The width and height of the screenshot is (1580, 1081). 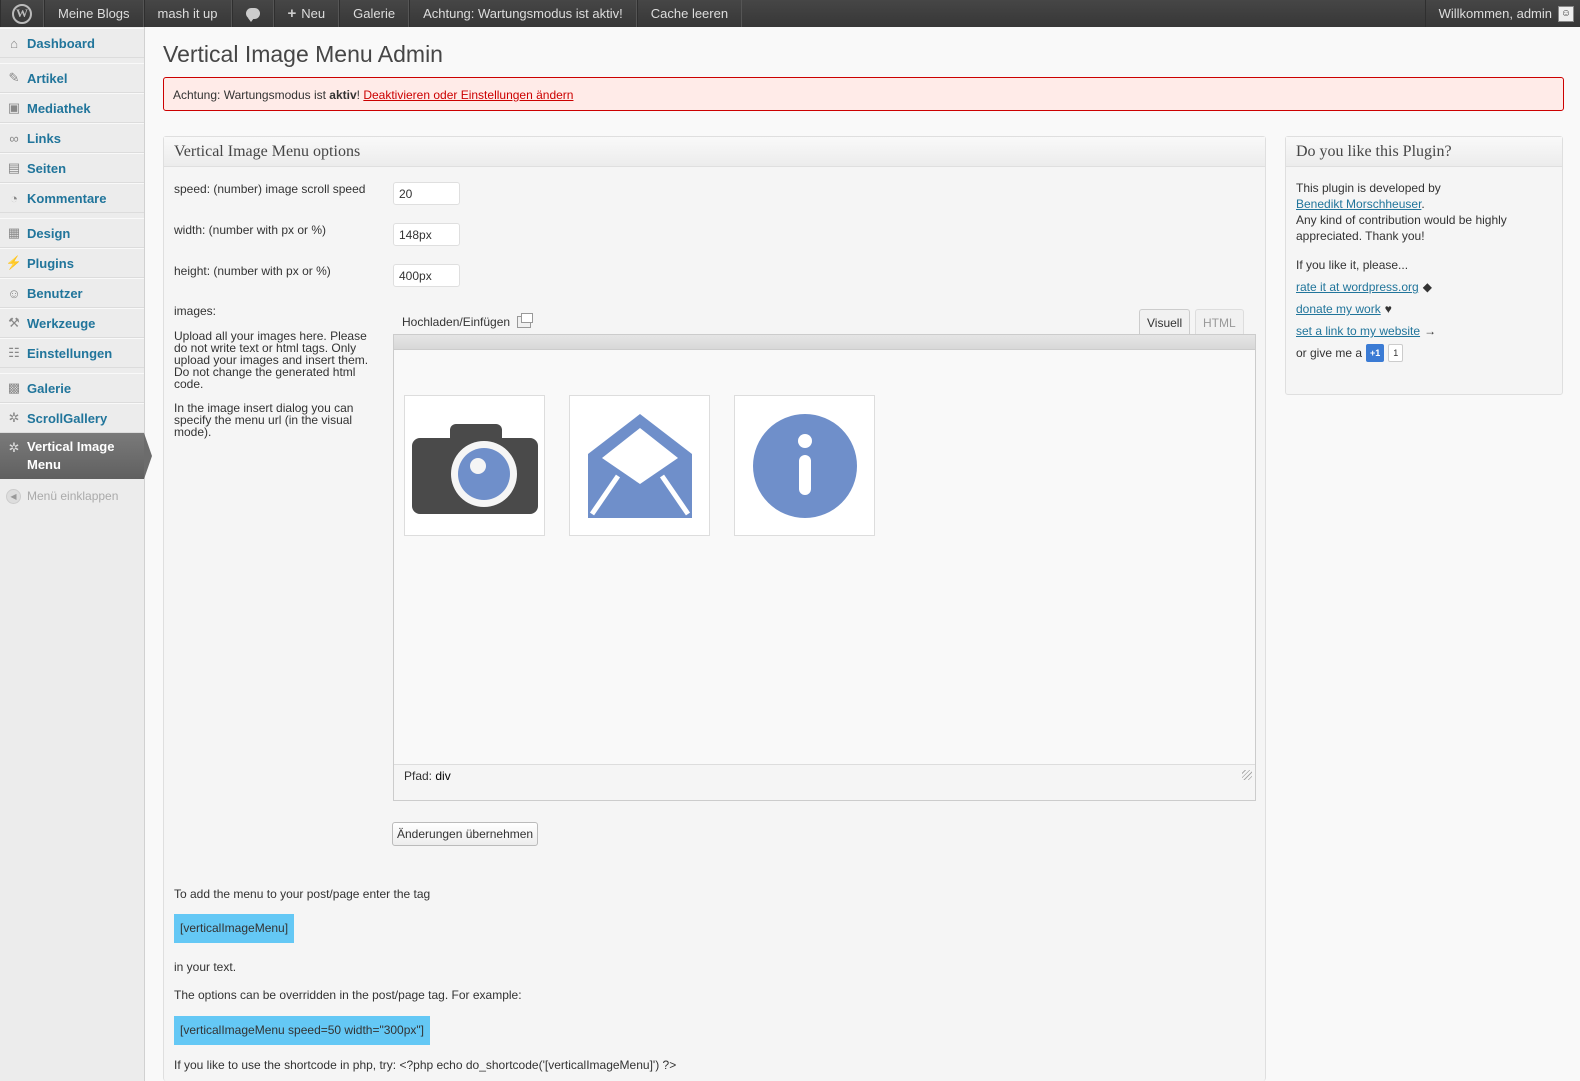 I want to click on collapse-menu-label: Menü einklappen, so click(x=73, y=496).